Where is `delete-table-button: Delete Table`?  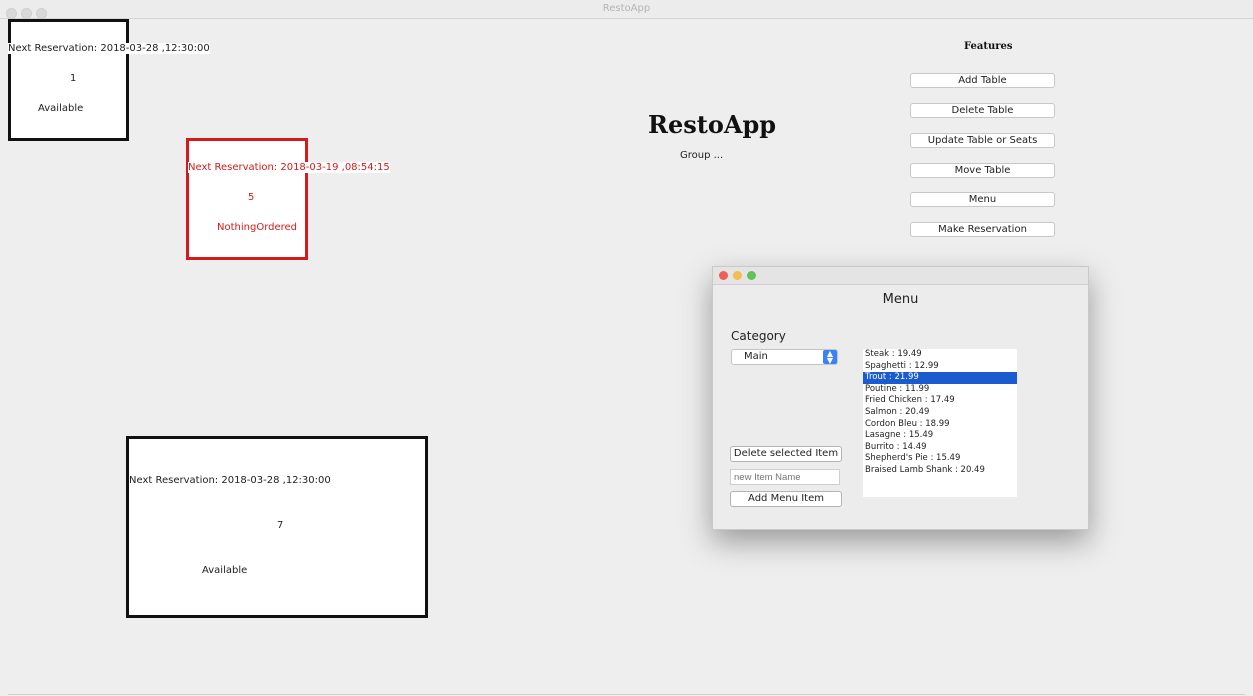
delete-table-button: Delete Table is located at coordinates (982, 110).